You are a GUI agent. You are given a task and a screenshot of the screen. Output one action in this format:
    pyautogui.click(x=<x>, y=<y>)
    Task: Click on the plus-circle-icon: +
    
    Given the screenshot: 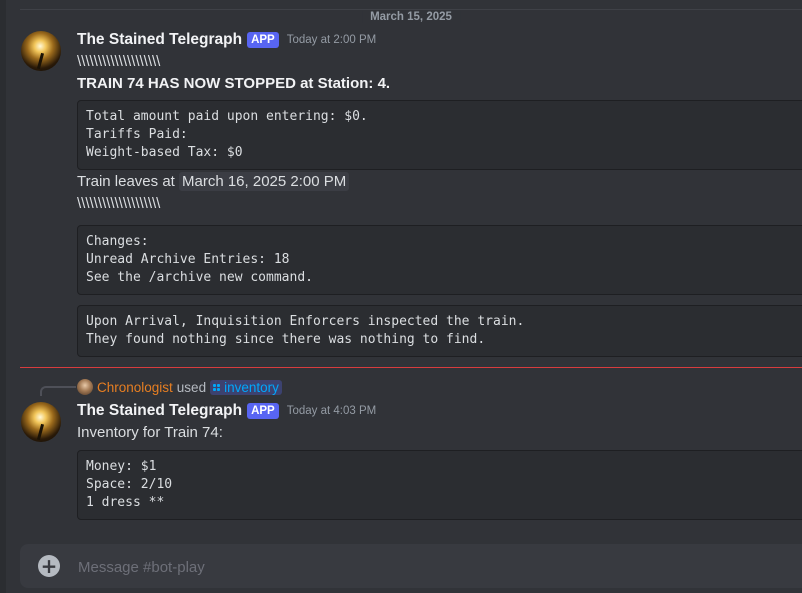 What is the action you would take?
    pyautogui.click(x=49, y=566)
    